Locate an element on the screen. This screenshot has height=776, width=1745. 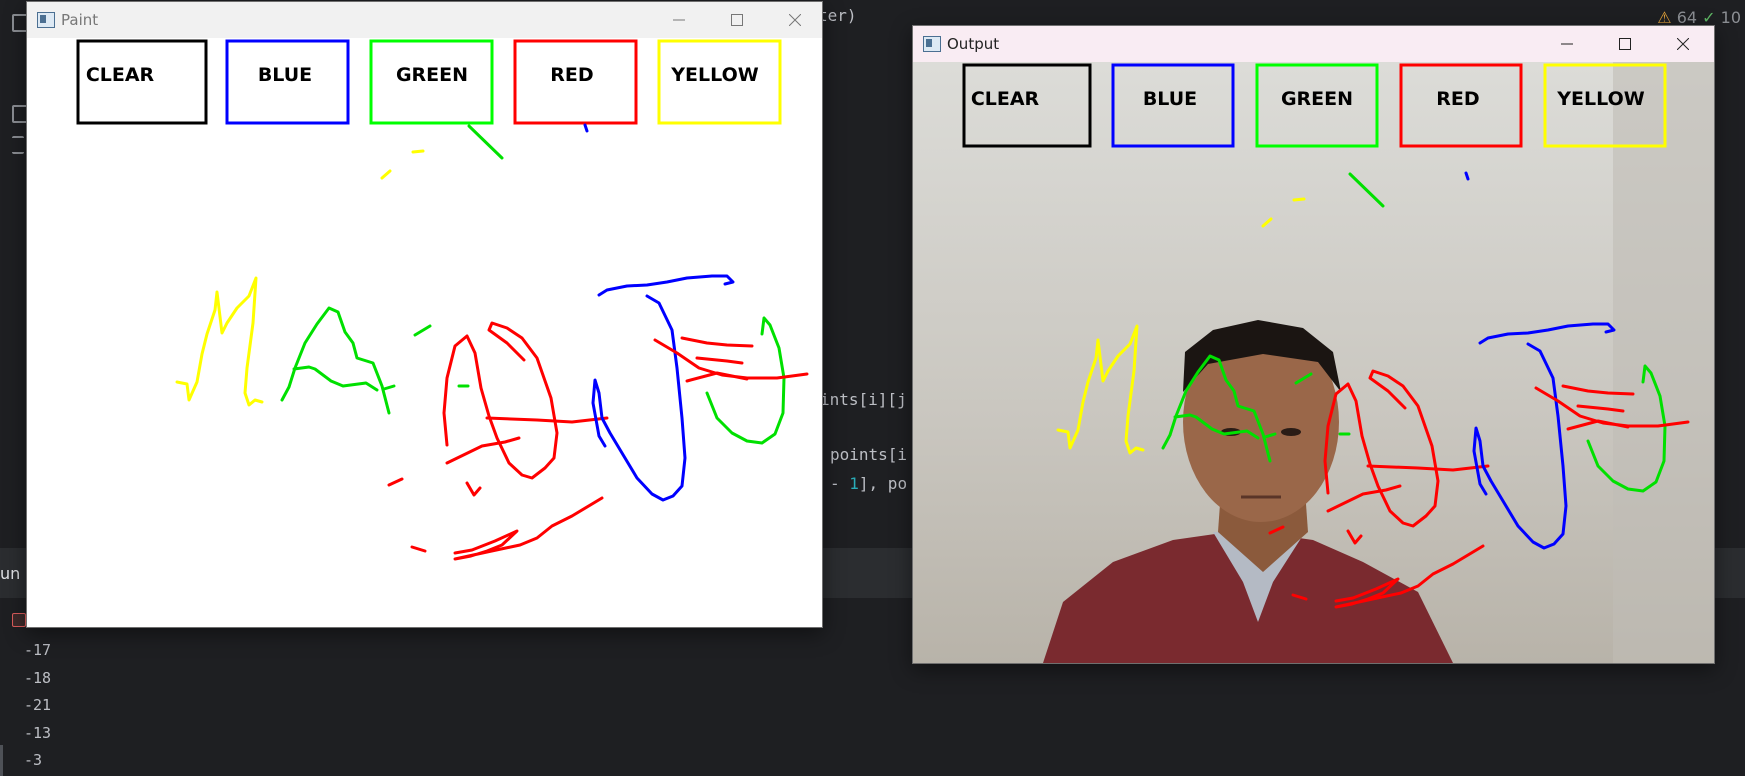
stop-icon is located at coordinates (19, 620).